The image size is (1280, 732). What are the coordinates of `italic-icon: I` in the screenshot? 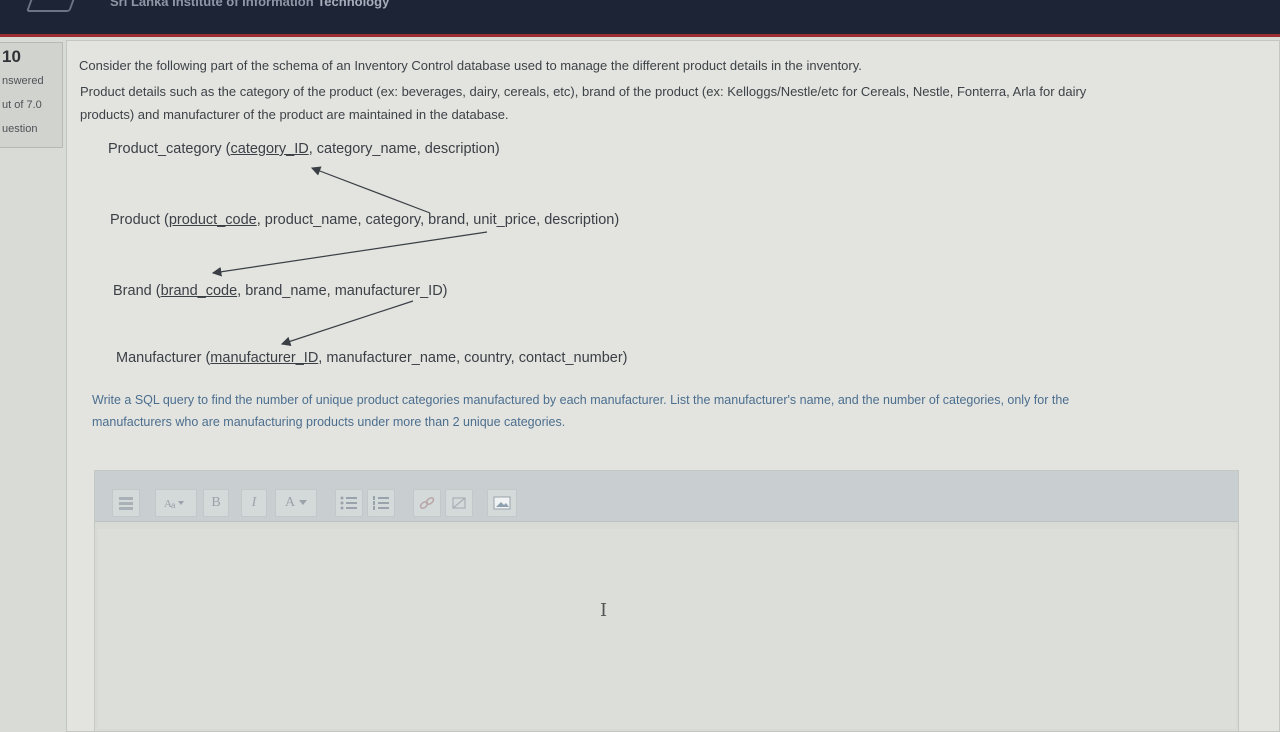 It's located at (254, 503).